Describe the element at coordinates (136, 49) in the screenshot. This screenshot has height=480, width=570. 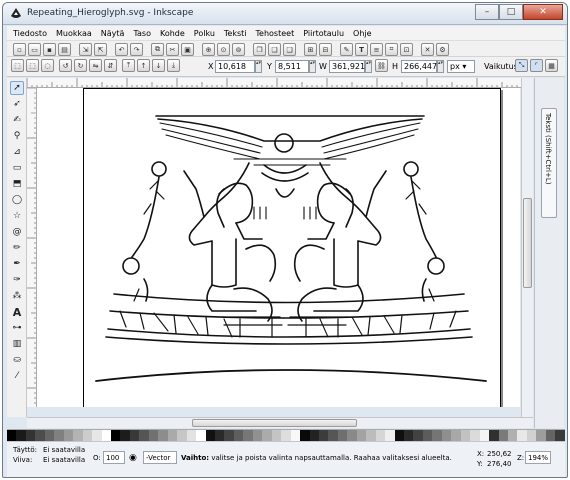
I see `redo-icon: ↷` at that location.